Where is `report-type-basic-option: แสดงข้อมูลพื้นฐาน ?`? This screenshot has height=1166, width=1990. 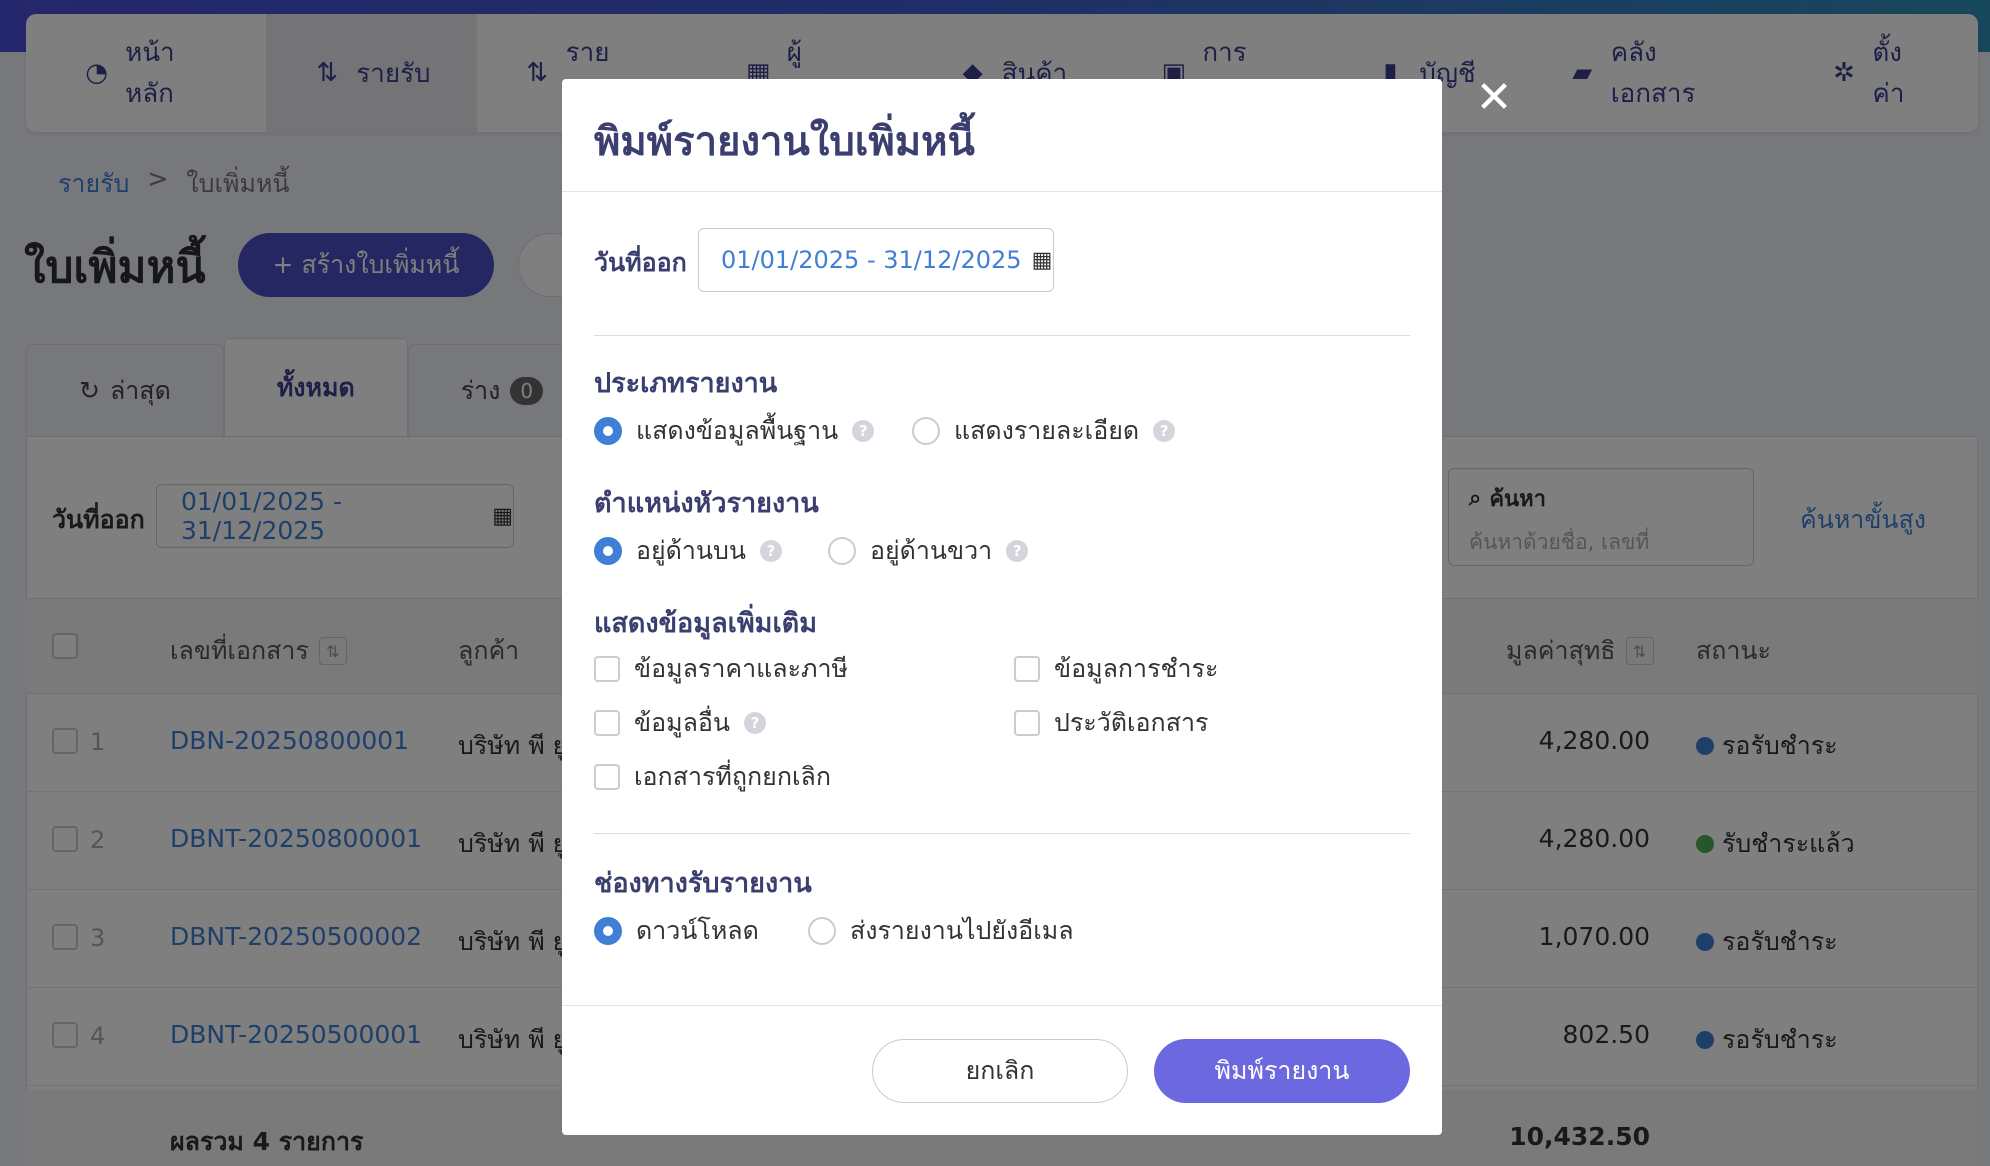 report-type-basic-option: แสดงข้อมูลพื้นฐาน ? is located at coordinates (734, 431).